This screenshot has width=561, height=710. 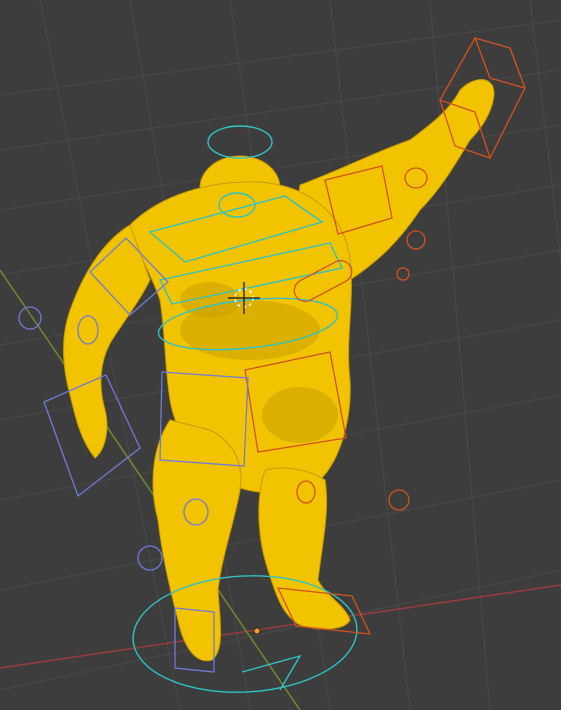 I want to click on forearm-joint-control, so click(x=416, y=240).